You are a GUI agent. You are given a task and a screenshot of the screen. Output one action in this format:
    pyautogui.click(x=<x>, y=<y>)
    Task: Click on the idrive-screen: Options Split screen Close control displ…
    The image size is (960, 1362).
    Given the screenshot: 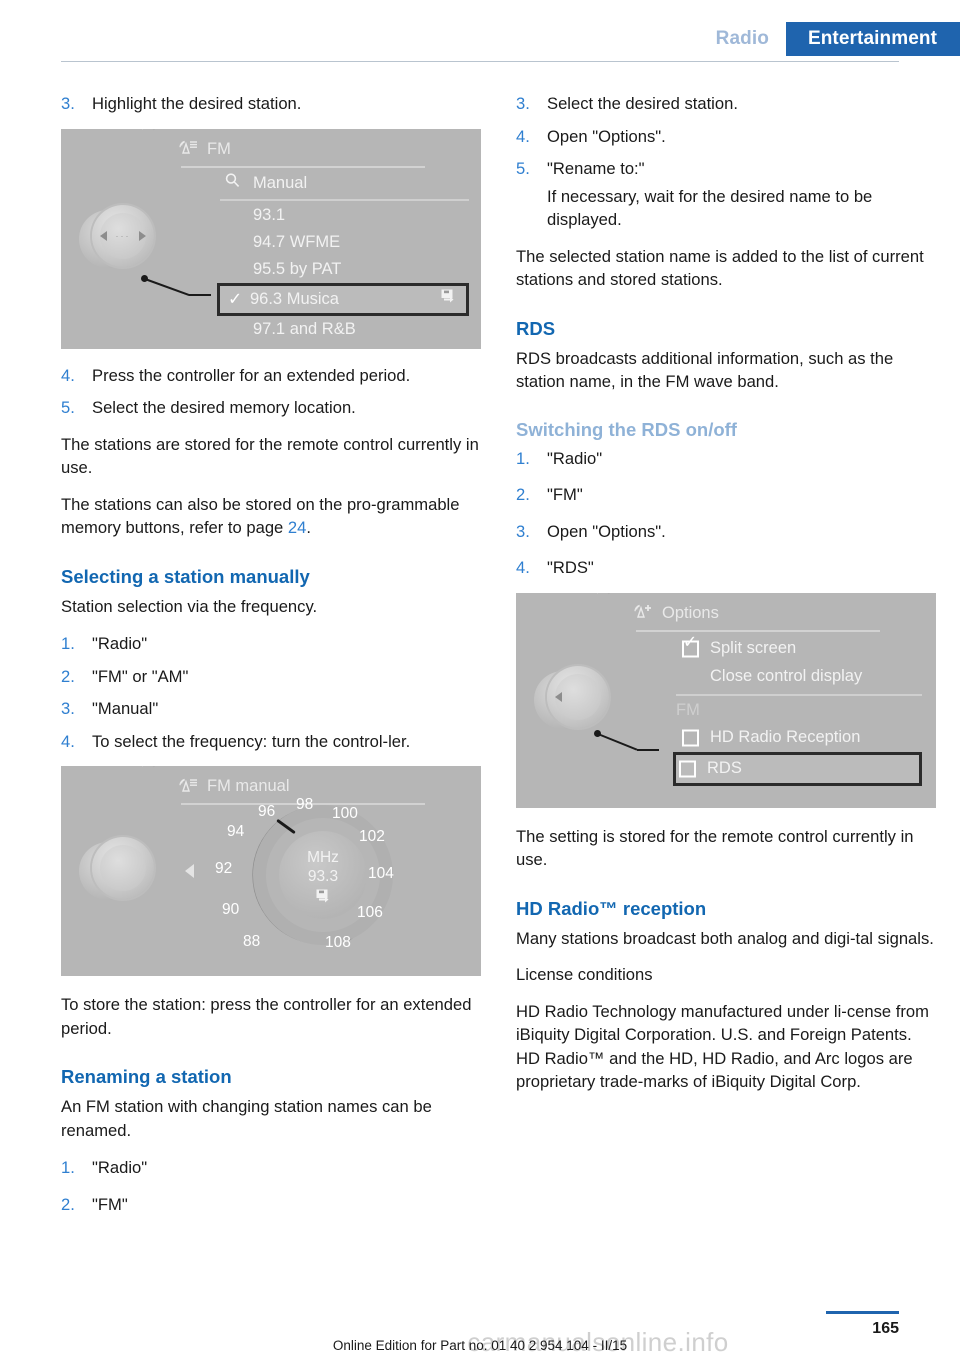 What is the action you would take?
    pyautogui.click(x=778, y=700)
    